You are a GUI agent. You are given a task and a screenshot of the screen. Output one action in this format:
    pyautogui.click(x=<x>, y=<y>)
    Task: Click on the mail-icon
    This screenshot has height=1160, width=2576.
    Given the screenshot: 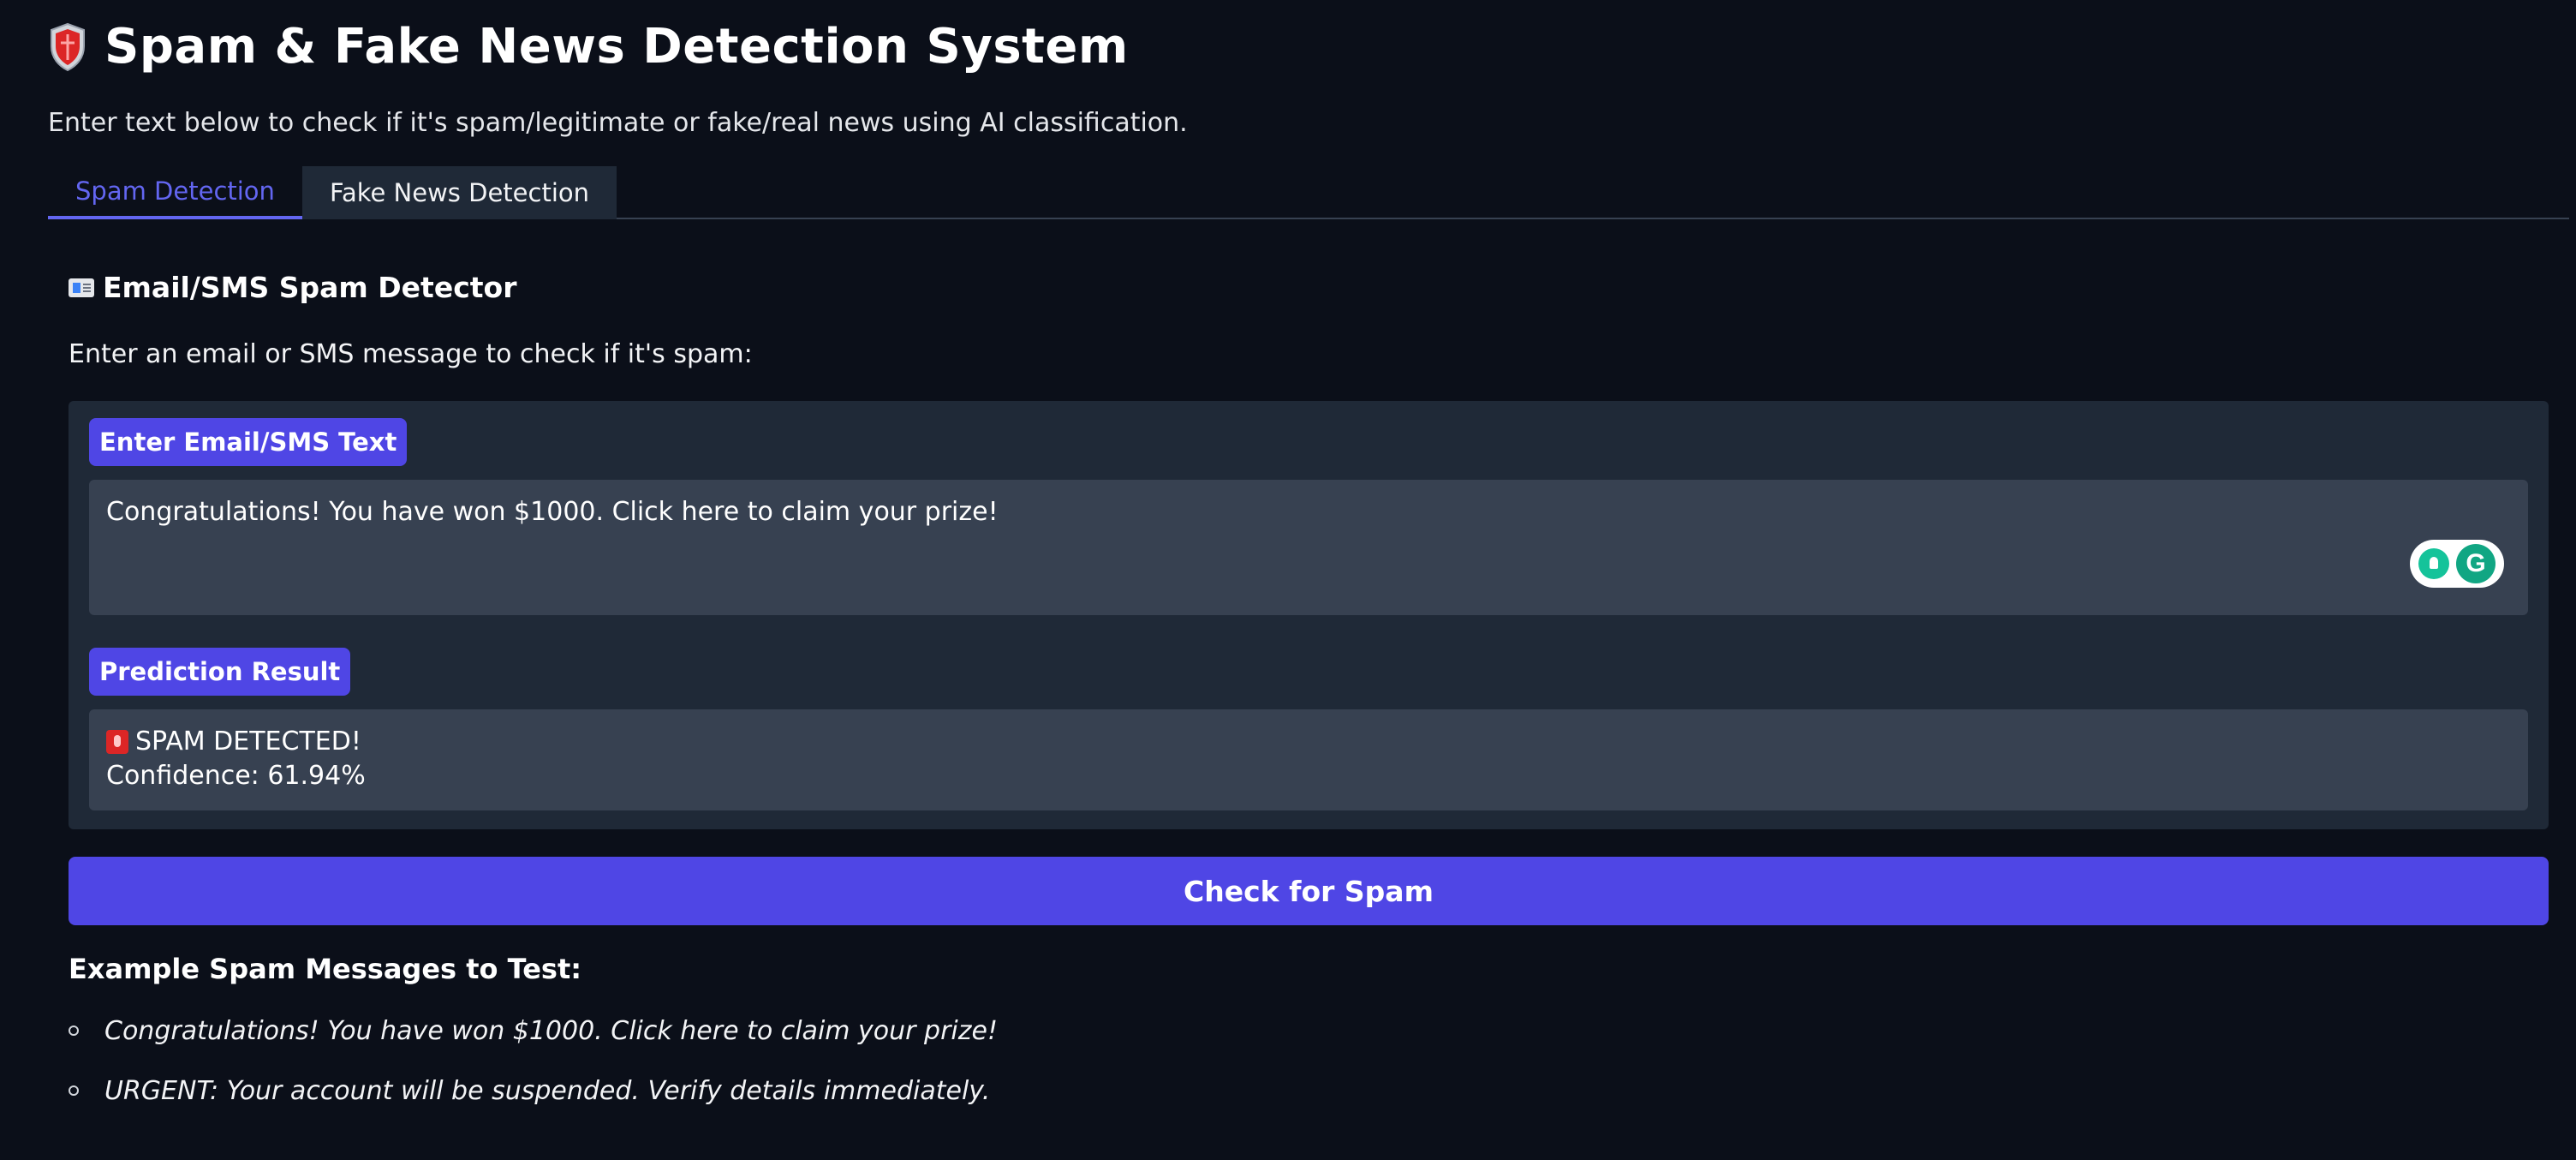 What is the action you would take?
    pyautogui.click(x=81, y=287)
    